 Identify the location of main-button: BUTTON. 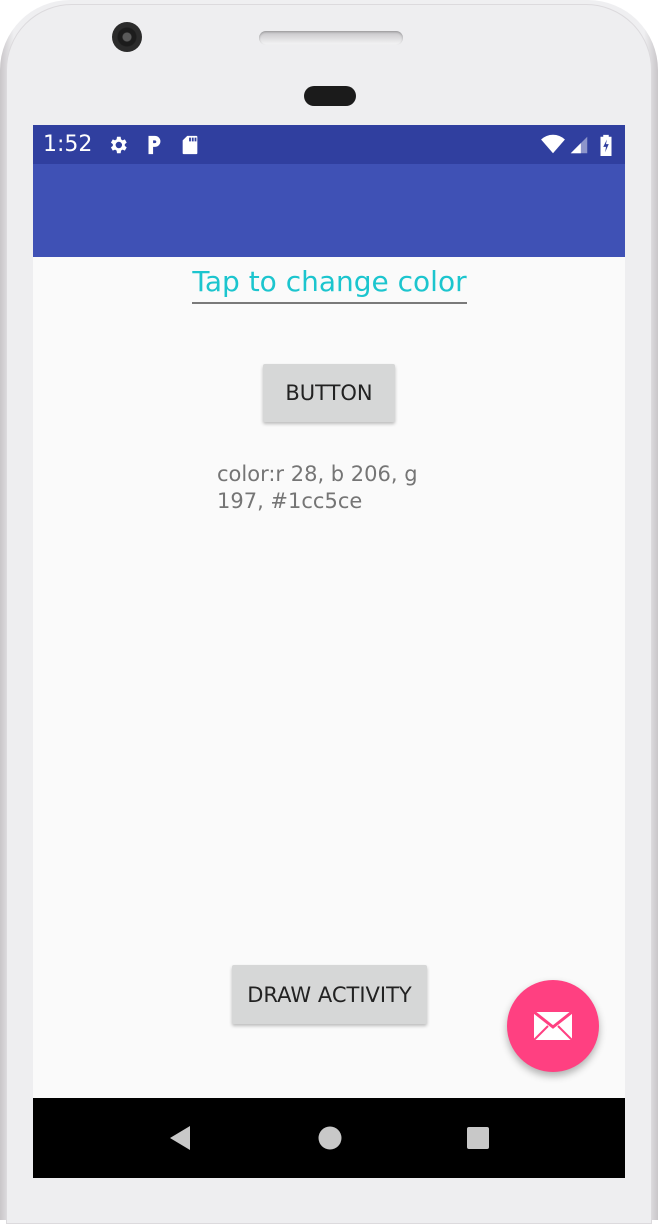
(329, 393).